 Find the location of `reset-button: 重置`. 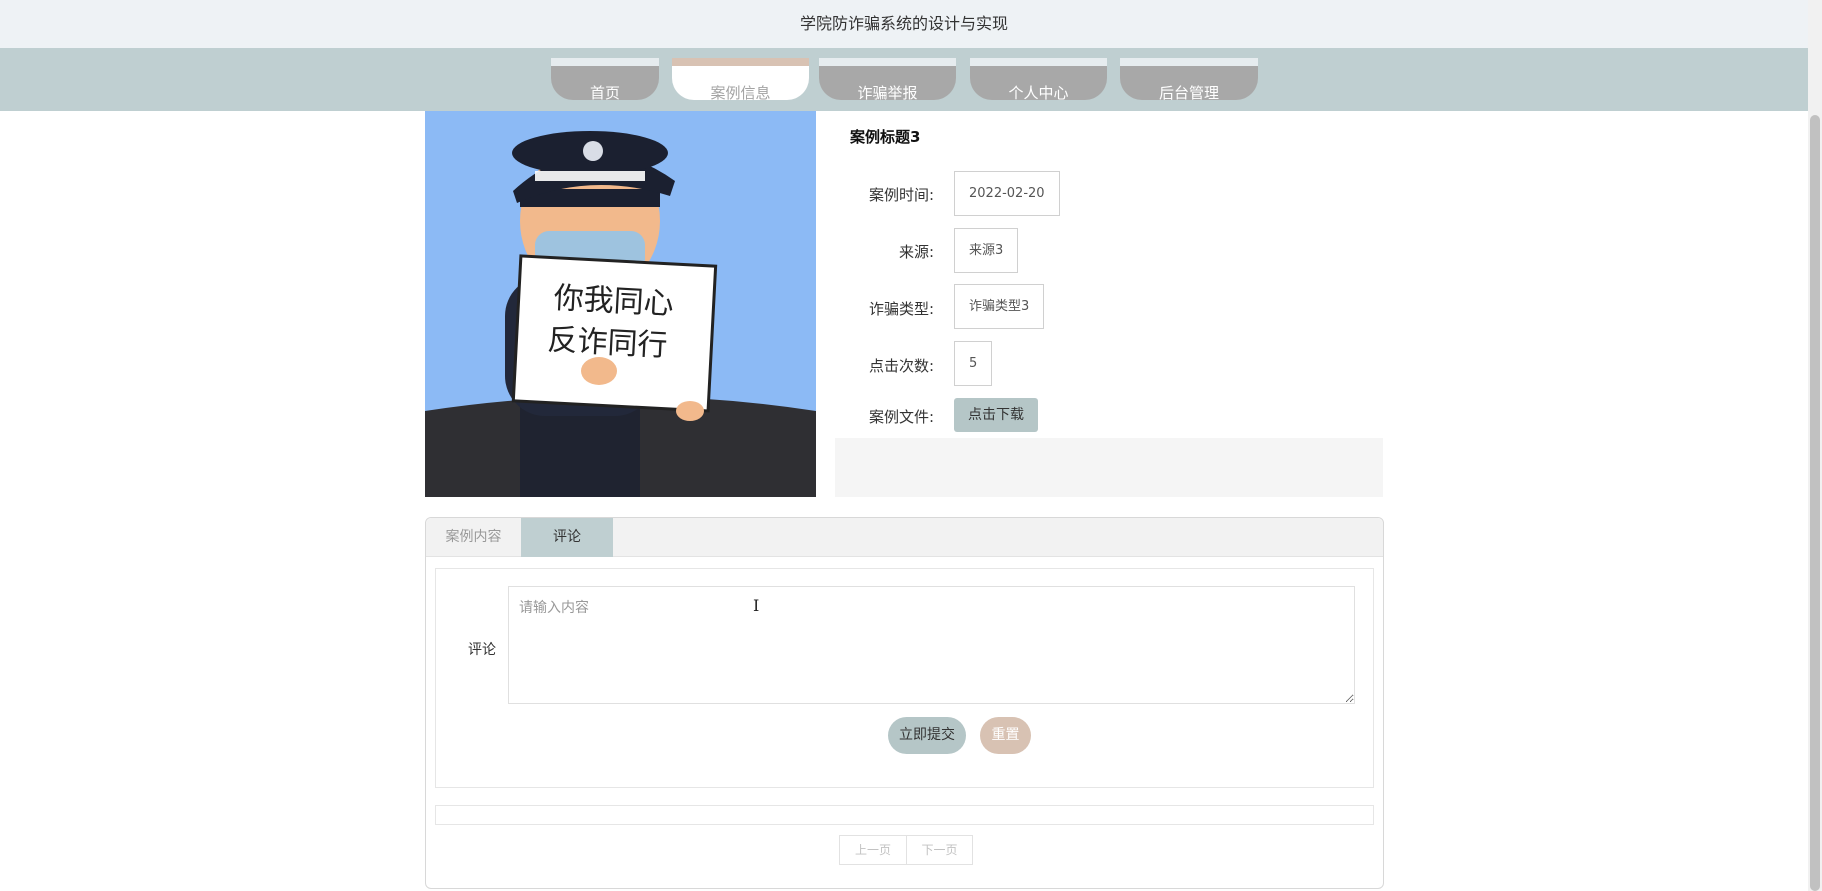

reset-button: 重置 is located at coordinates (1005, 735).